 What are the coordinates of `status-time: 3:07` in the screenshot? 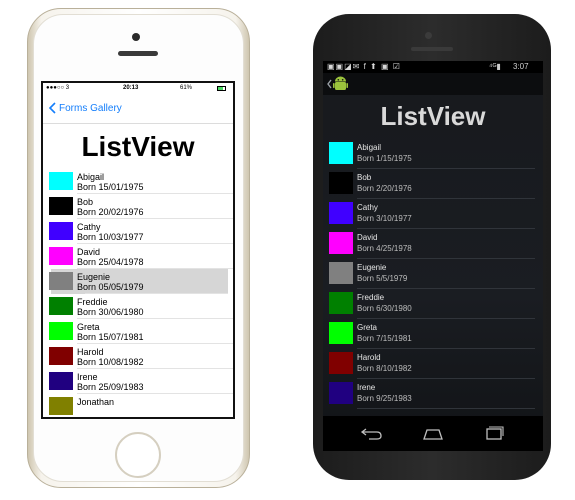 It's located at (521, 66).